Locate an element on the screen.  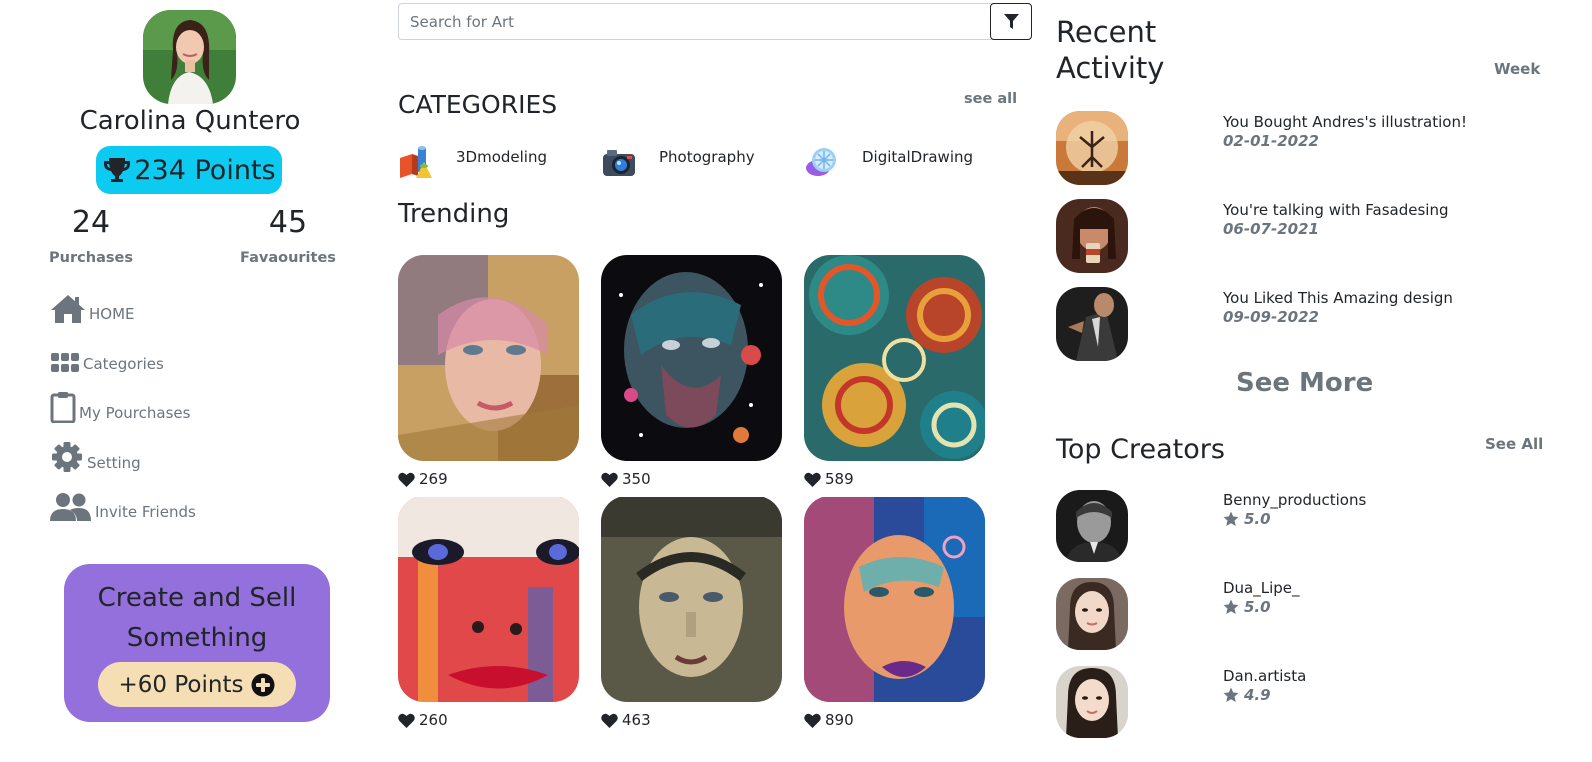
purchases-label: Purchases is located at coordinates (91, 258).